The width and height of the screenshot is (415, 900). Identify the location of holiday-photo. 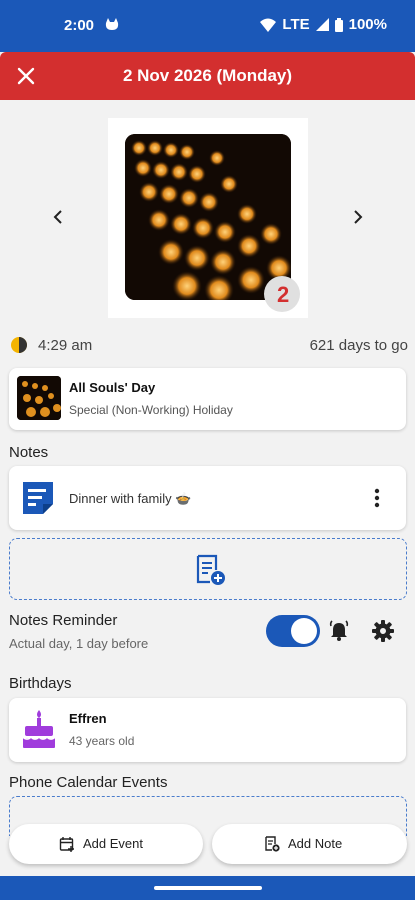
(208, 217).